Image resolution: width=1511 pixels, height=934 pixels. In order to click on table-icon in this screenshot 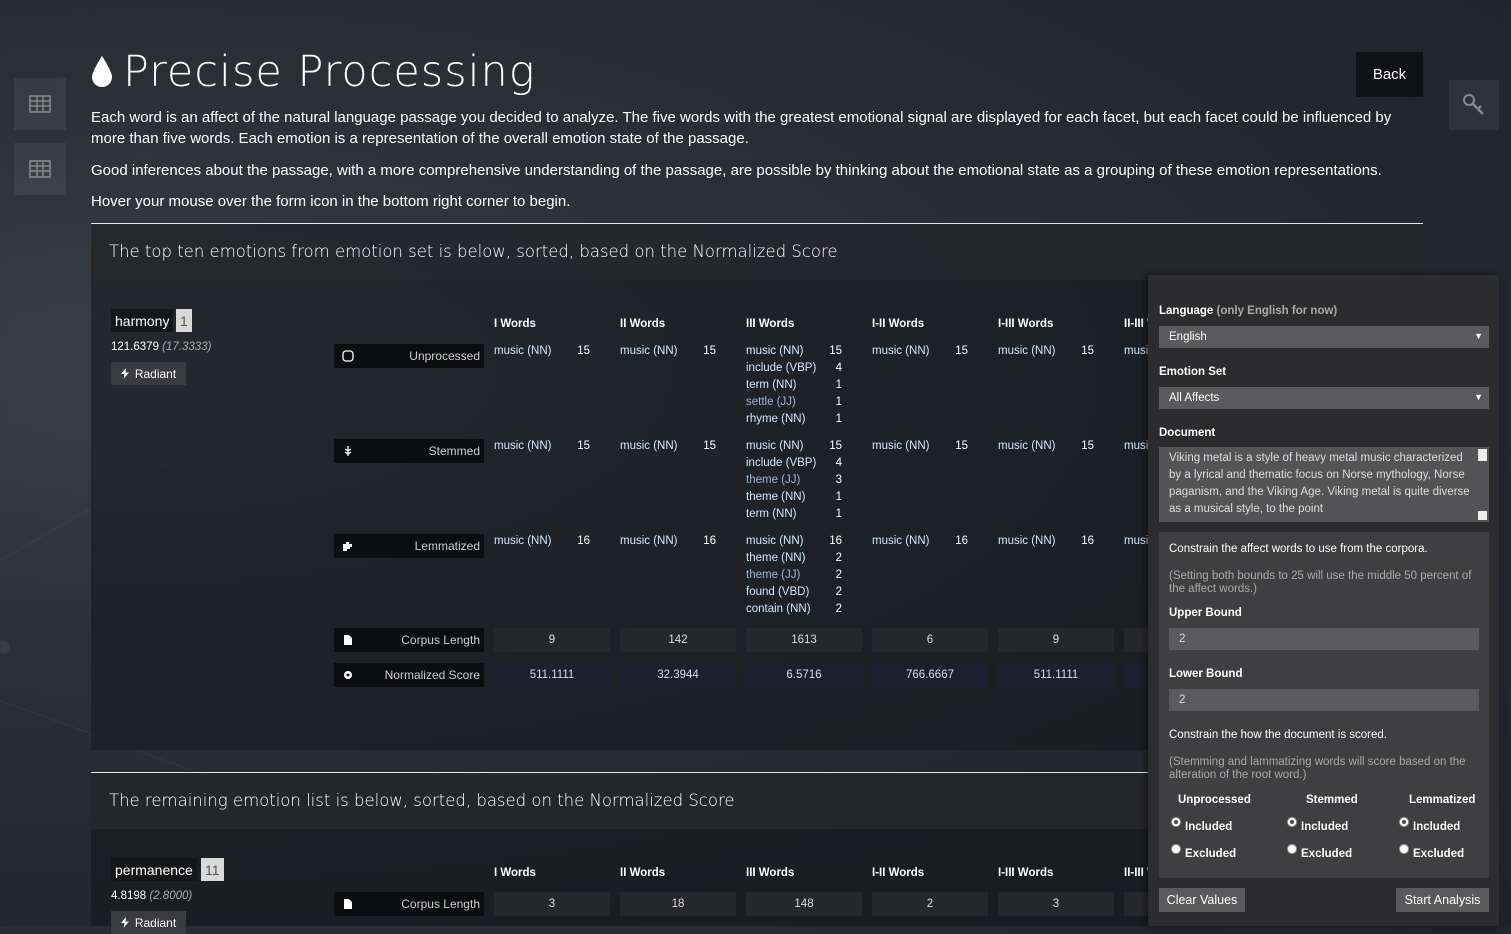, I will do `click(40, 104)`.